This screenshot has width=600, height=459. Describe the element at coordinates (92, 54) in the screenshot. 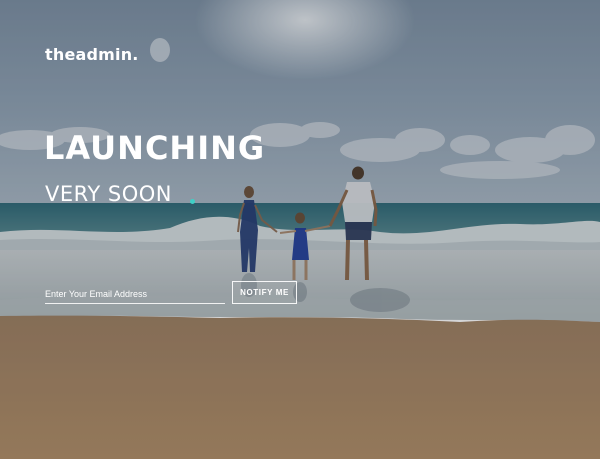

I see `brand-logo: theadmin.` at that location.